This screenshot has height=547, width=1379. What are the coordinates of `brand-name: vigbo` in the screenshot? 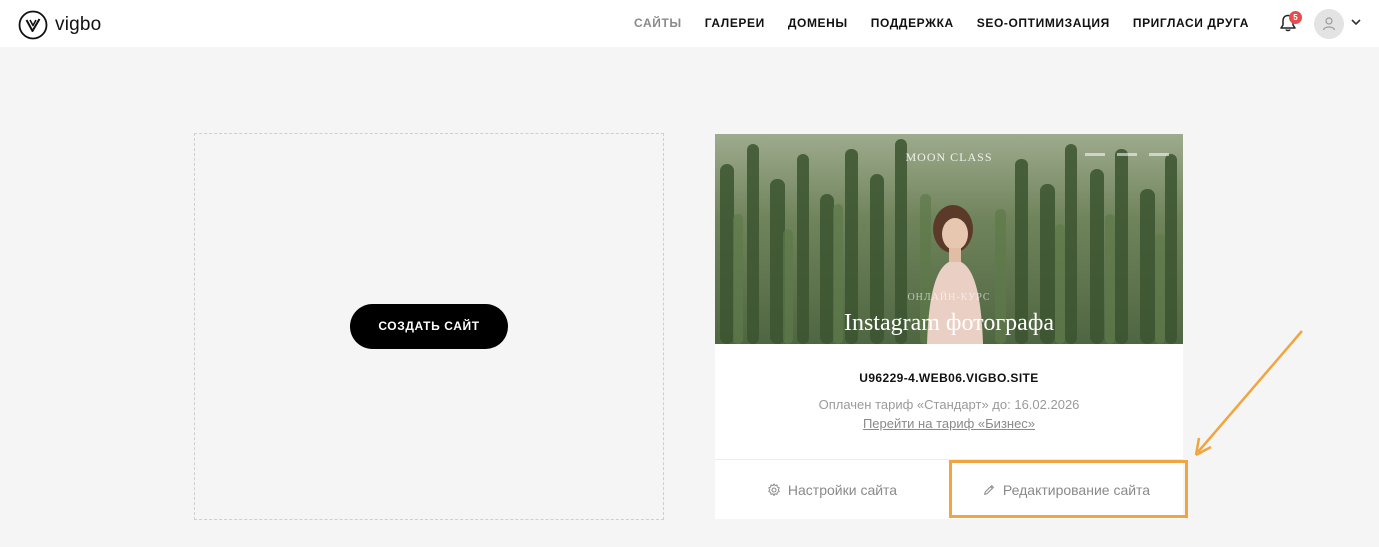 It's located at (78, 24).